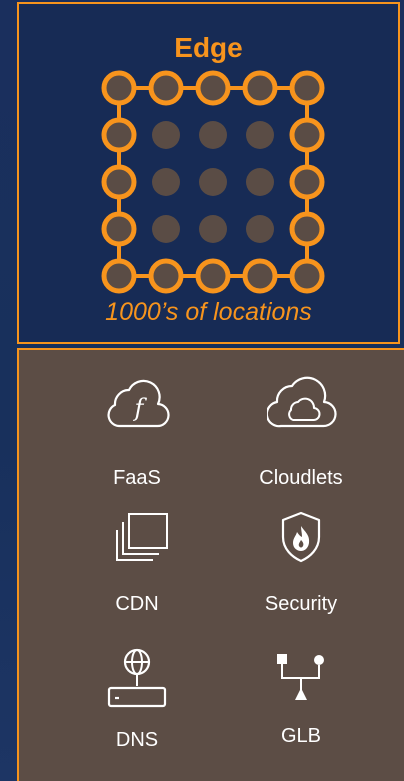  Describe the element at coordinates (301, 706) in the screenshot. I see `service-glb: GLB` at that location.